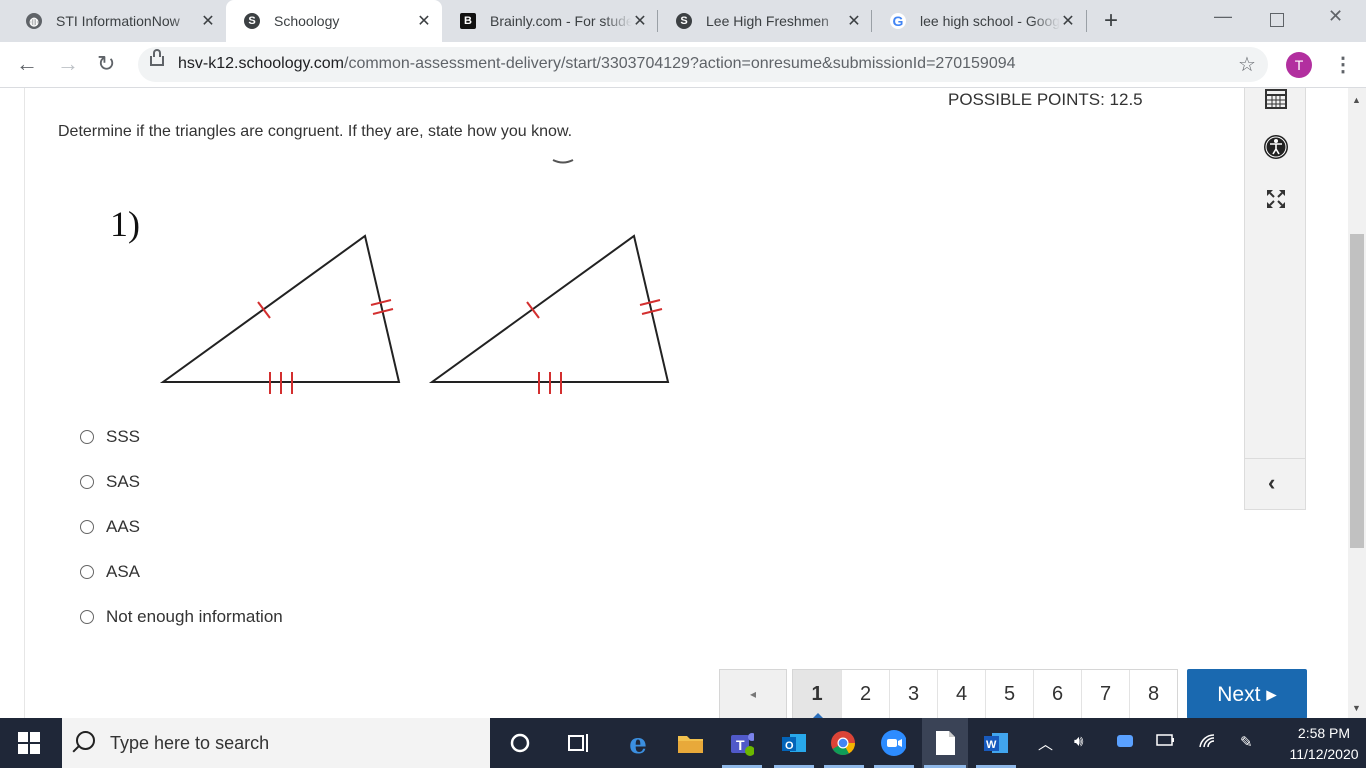  Describe the element at coordinates (34, 21) in the screenshot. I see `globe-icon: ◍` at that location.